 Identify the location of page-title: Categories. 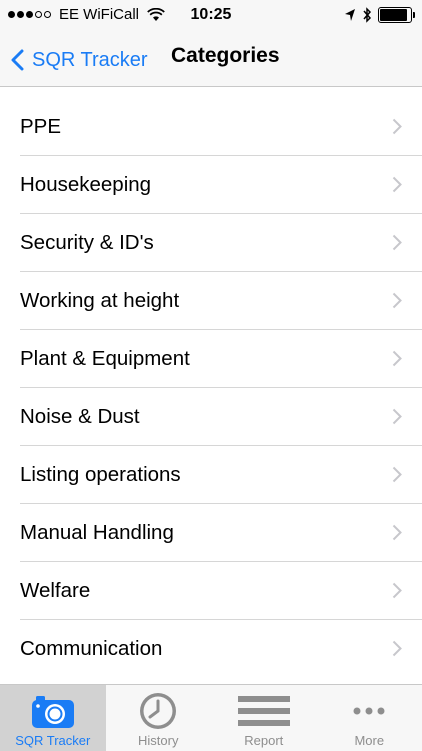
(225, 56).